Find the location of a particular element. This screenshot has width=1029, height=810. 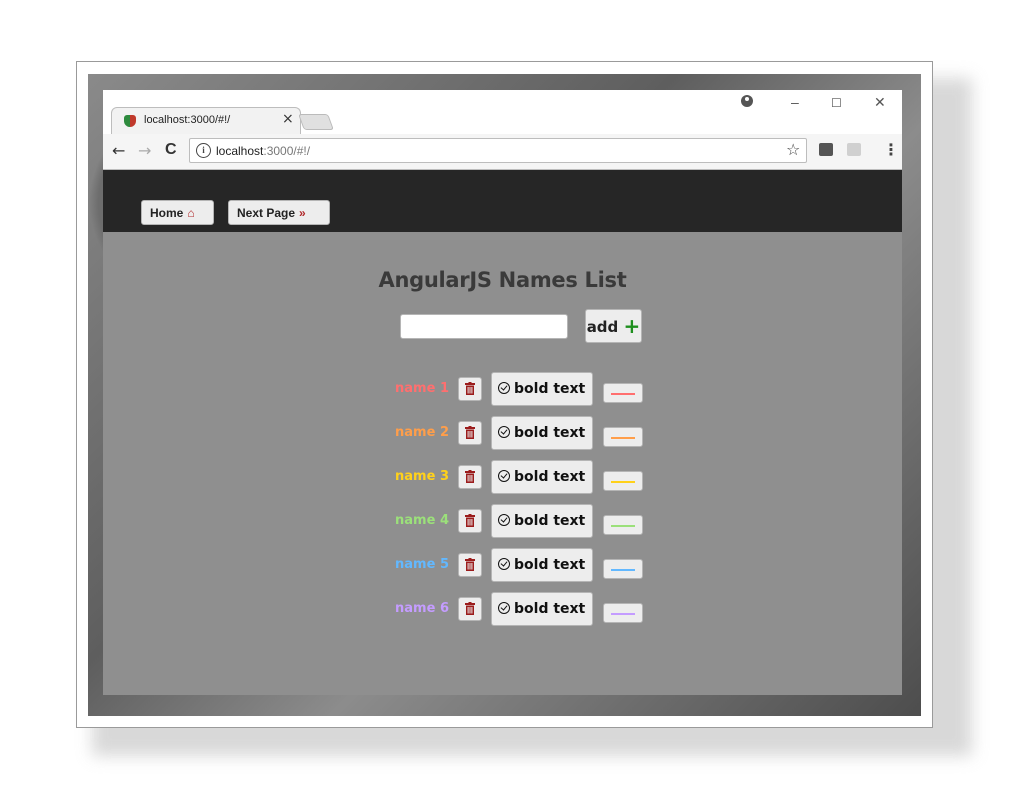

browser-toolbar: ← → C i localhost:3000/#!/ ☆ ⋮ is located at coordinates (502, 152).